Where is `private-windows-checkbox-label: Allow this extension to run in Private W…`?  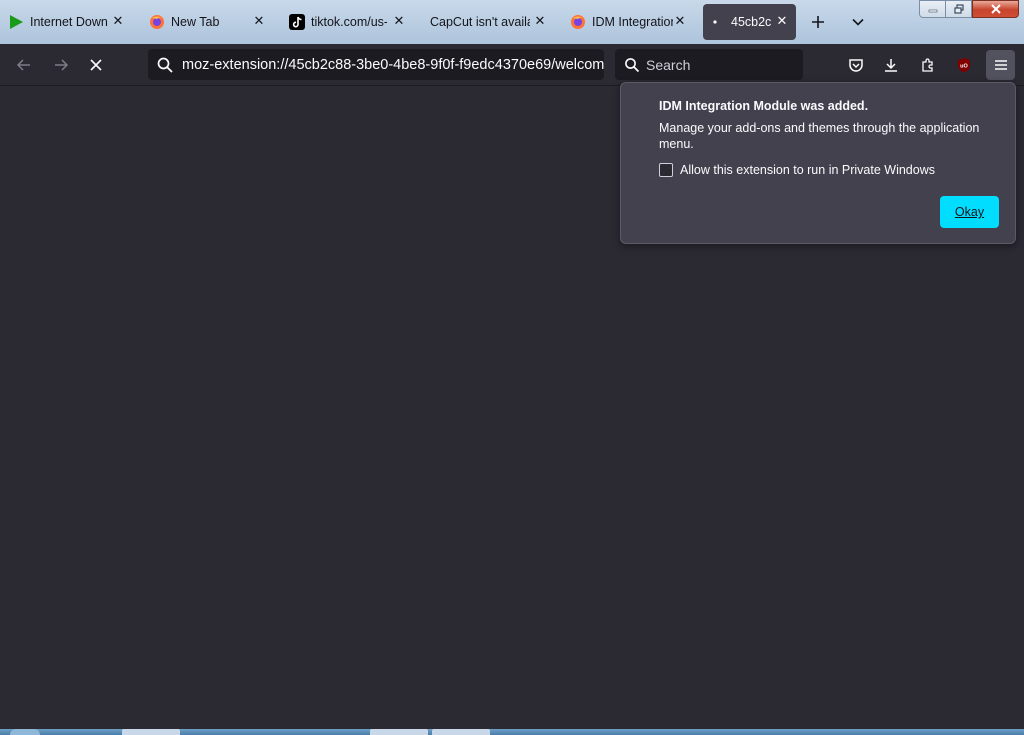
private-windows-checkbox-label: Allow this extension to run in Private W… is located at coordinates (807, 170).